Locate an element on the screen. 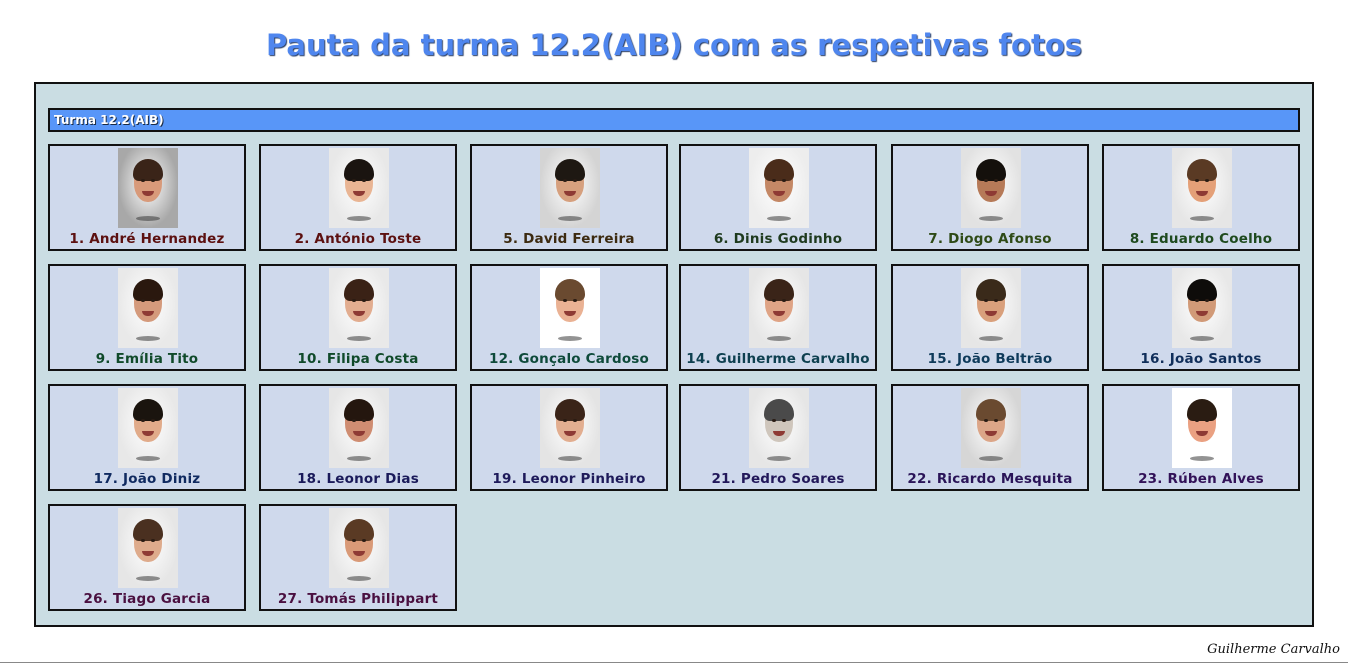 The width and height of the screenshot is (1348, 665). student-name: 14. Guilherme Carvalho is located at coordinates (778, 359).